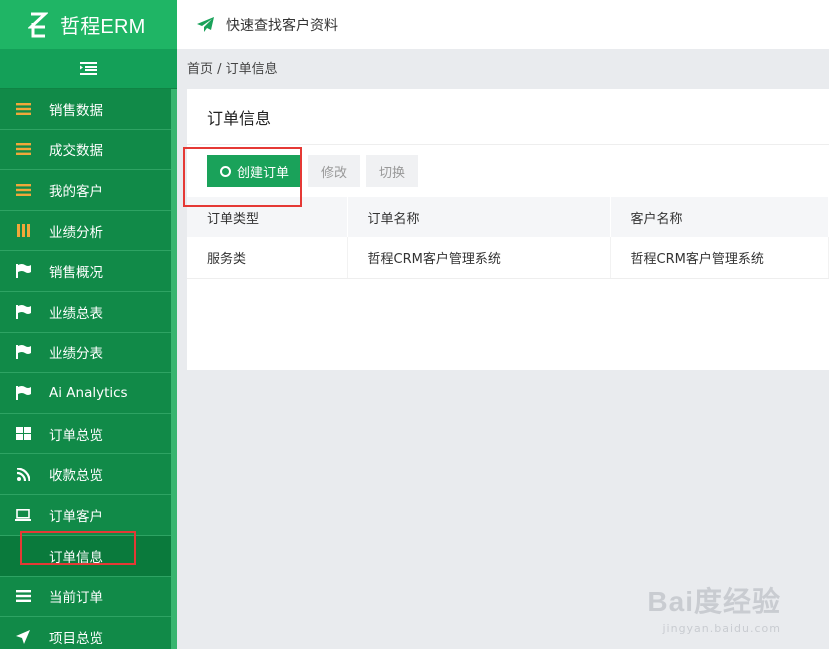 Image resolution: width=829 pixels, height=649 pixels. I want to click on watermark: Bai度经验 jingyan.baidu.com, so click(714, 607).